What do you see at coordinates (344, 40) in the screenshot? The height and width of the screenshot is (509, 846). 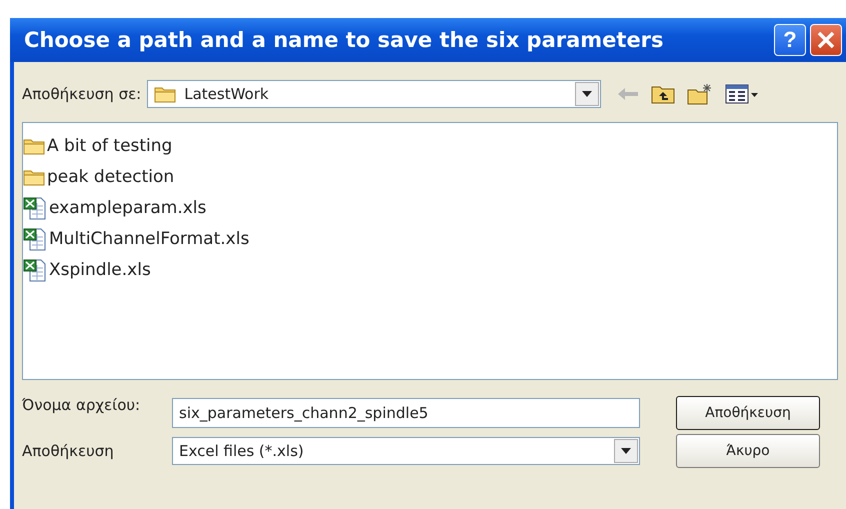 I see `window-title: Choose a path and a name to save the six parameters` at bounding box center [344, 40].